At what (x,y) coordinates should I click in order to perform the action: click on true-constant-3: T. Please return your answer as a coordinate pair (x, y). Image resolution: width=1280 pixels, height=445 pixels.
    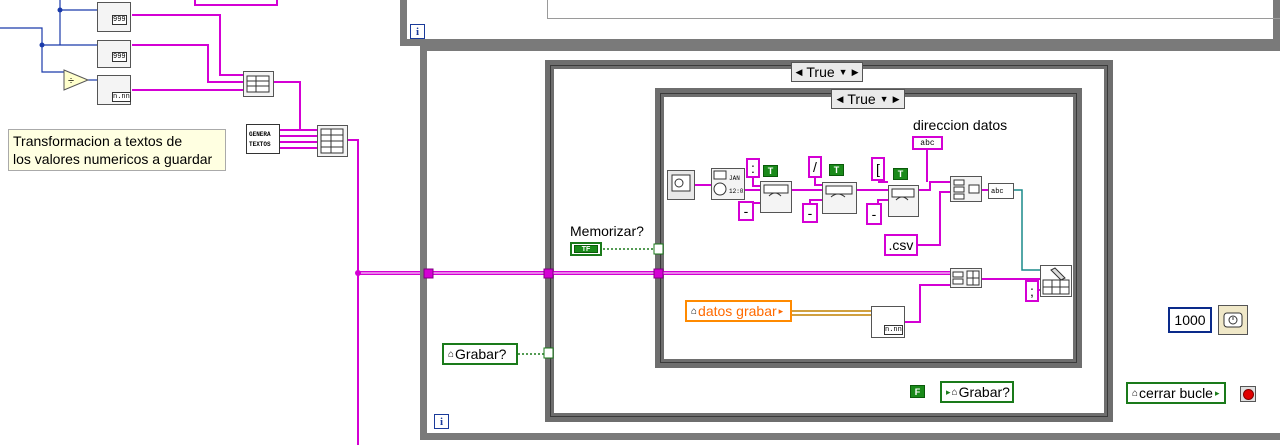
    Looking at the image, I should click on (900, 174).